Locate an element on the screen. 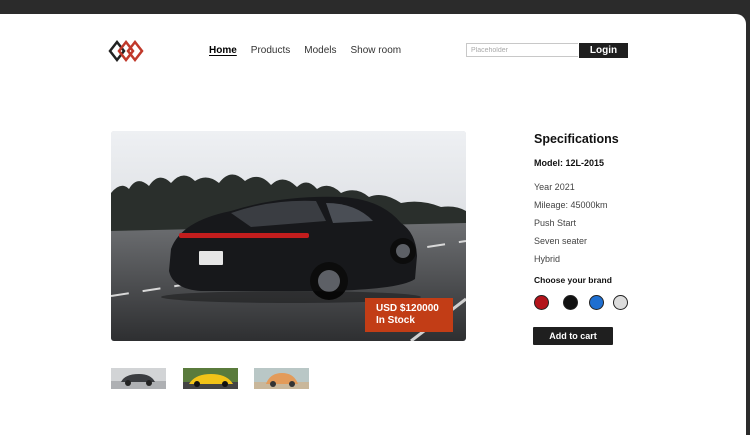 The height and width of the screenshot is (435, 750). add-to-cart-button: Add to cart is located at coordinates (573, 336).